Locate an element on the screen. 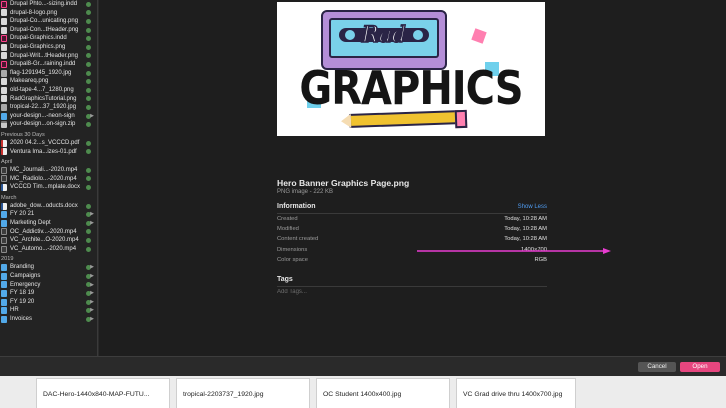 The image size is (726, 408). folder-row: Invoices ▶ is located at coordinates (48, 319).